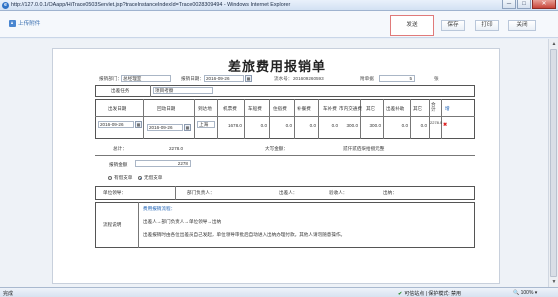 This screenshot has height=297, width=558. Describe the element at coordinates (120, 90) in the screenshot. I see `task-label: 出差任务` at that location.